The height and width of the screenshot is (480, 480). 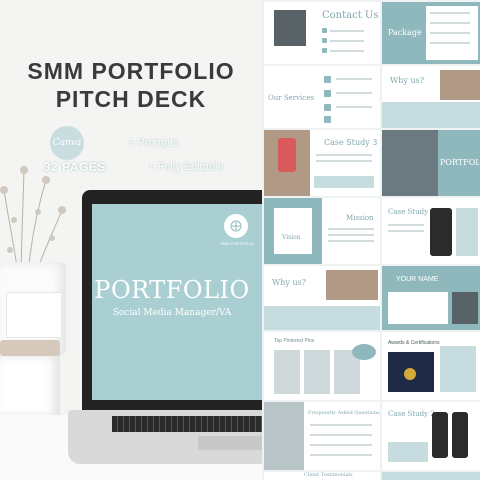 I want to click on slide-contact: Contact Us, so click(x=322, y=33).